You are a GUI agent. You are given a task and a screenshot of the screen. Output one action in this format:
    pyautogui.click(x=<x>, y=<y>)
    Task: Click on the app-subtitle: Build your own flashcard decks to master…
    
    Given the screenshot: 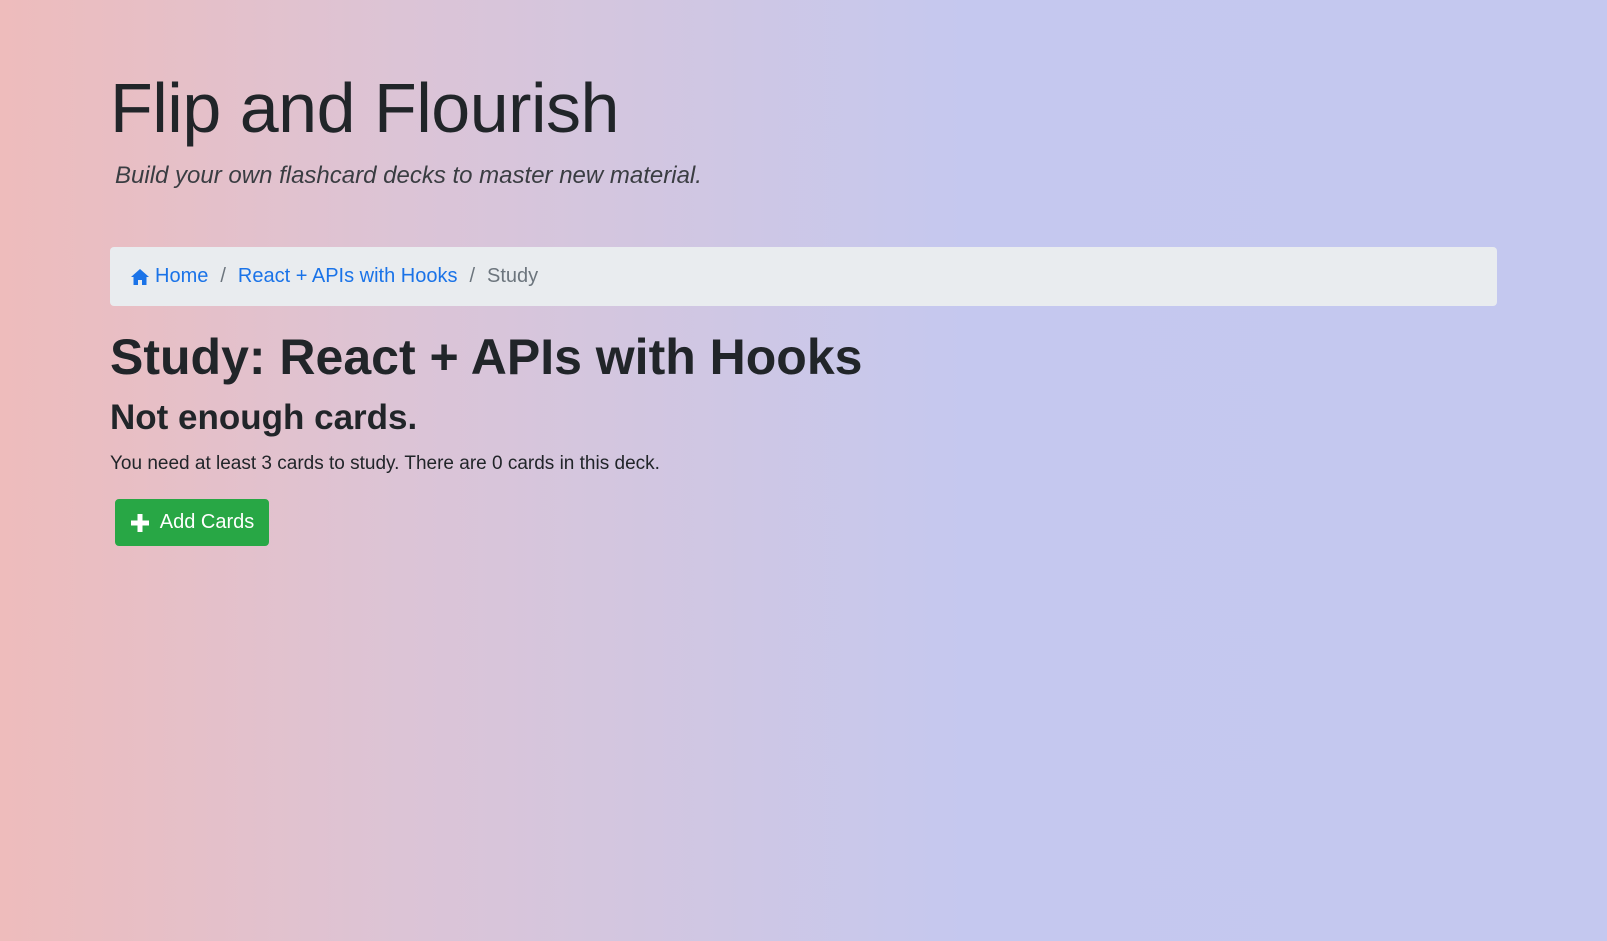 What is the action you would take?
    pyautogui.click(x=408, y=175)
    